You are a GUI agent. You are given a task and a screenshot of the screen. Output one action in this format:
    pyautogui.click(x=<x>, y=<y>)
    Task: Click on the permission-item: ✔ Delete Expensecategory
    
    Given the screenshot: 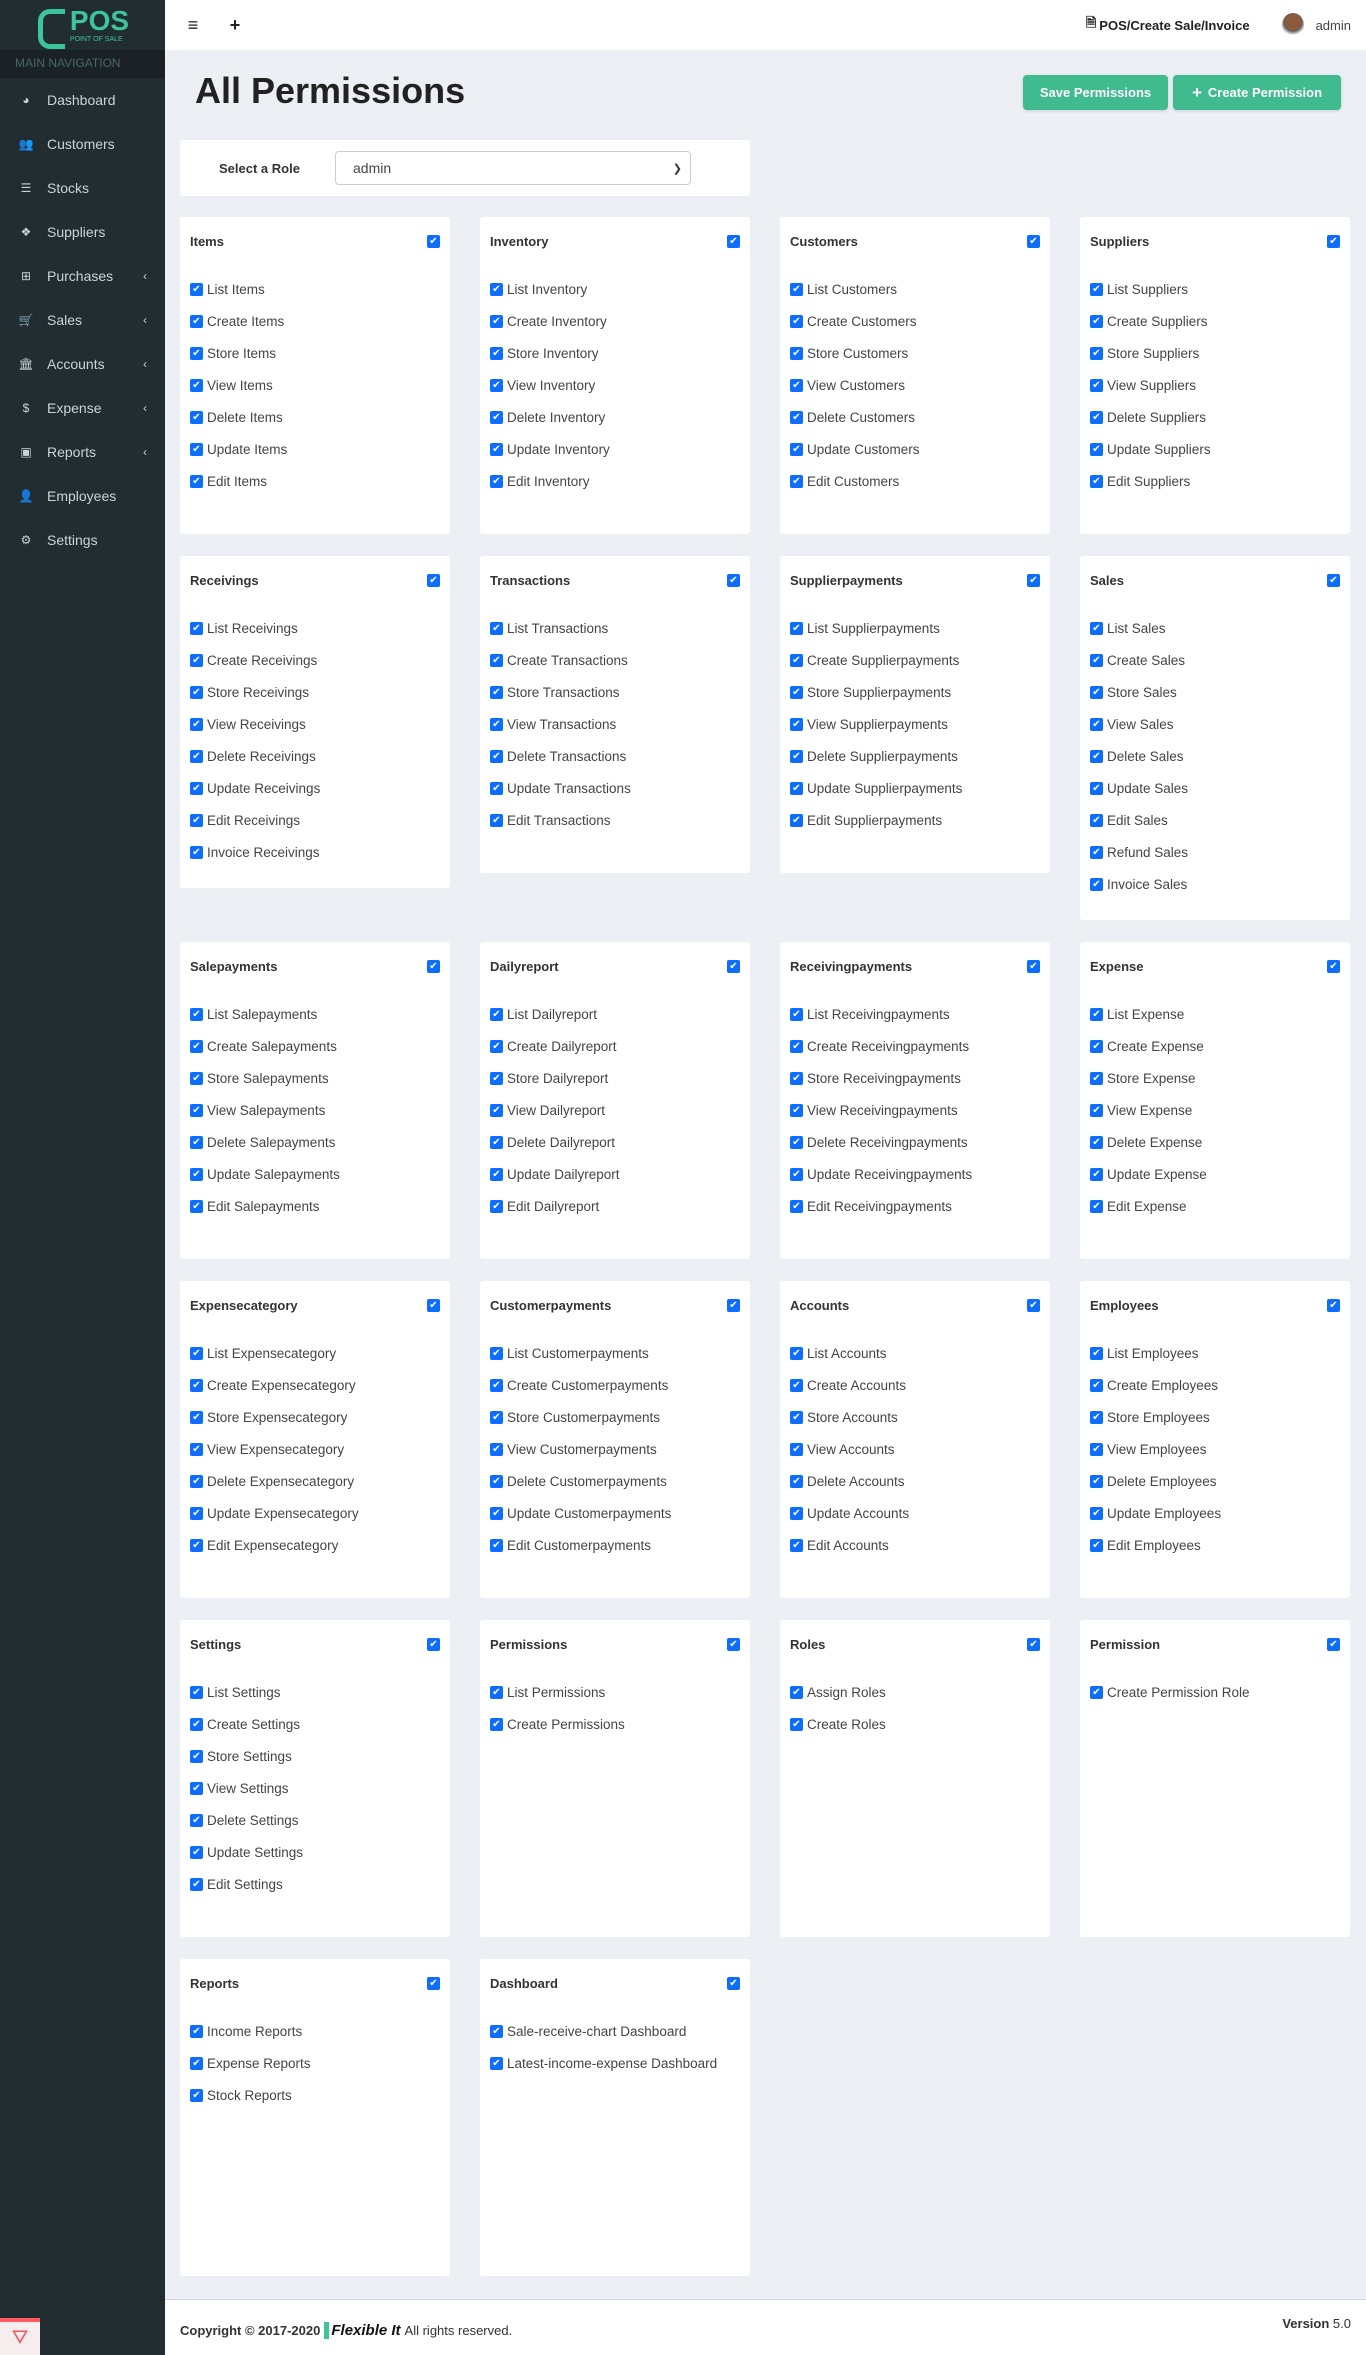 What is the action you would take?
    pyautogui.click(x=315, y=1481)
    